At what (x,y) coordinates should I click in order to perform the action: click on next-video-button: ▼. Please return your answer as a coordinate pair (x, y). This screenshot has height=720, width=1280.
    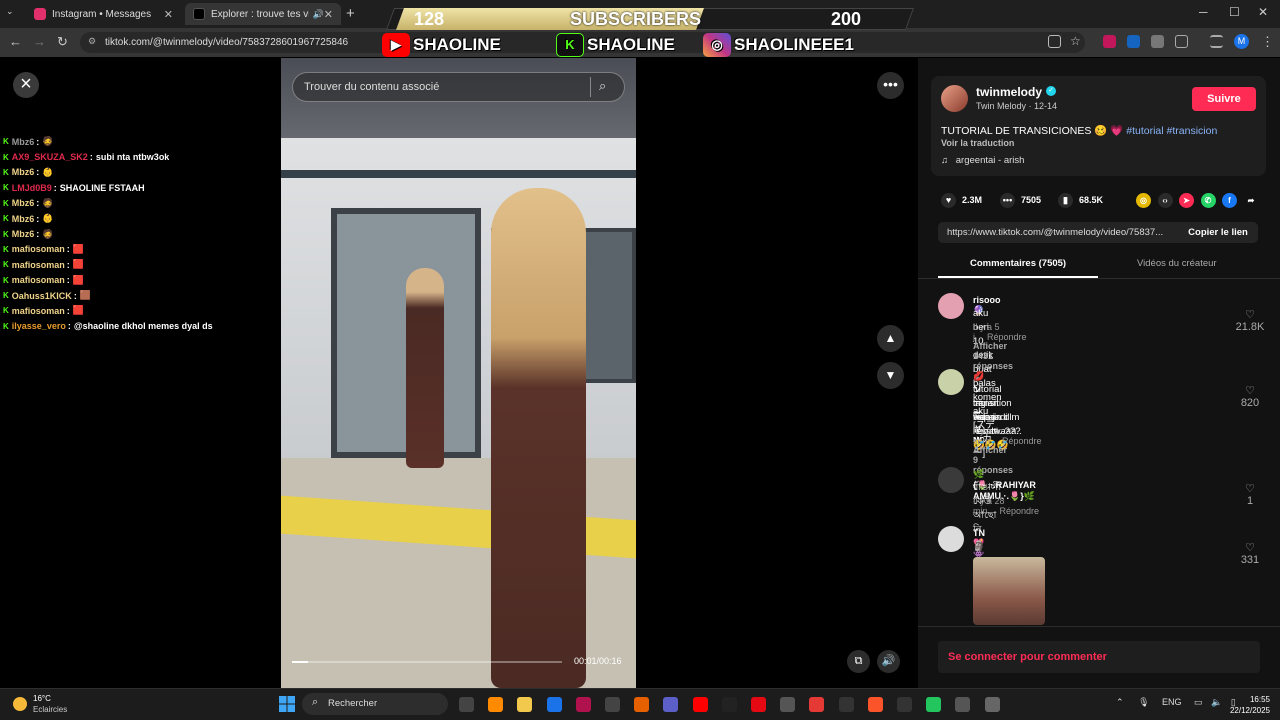
    Looking at the image, I should click on (890, 375).